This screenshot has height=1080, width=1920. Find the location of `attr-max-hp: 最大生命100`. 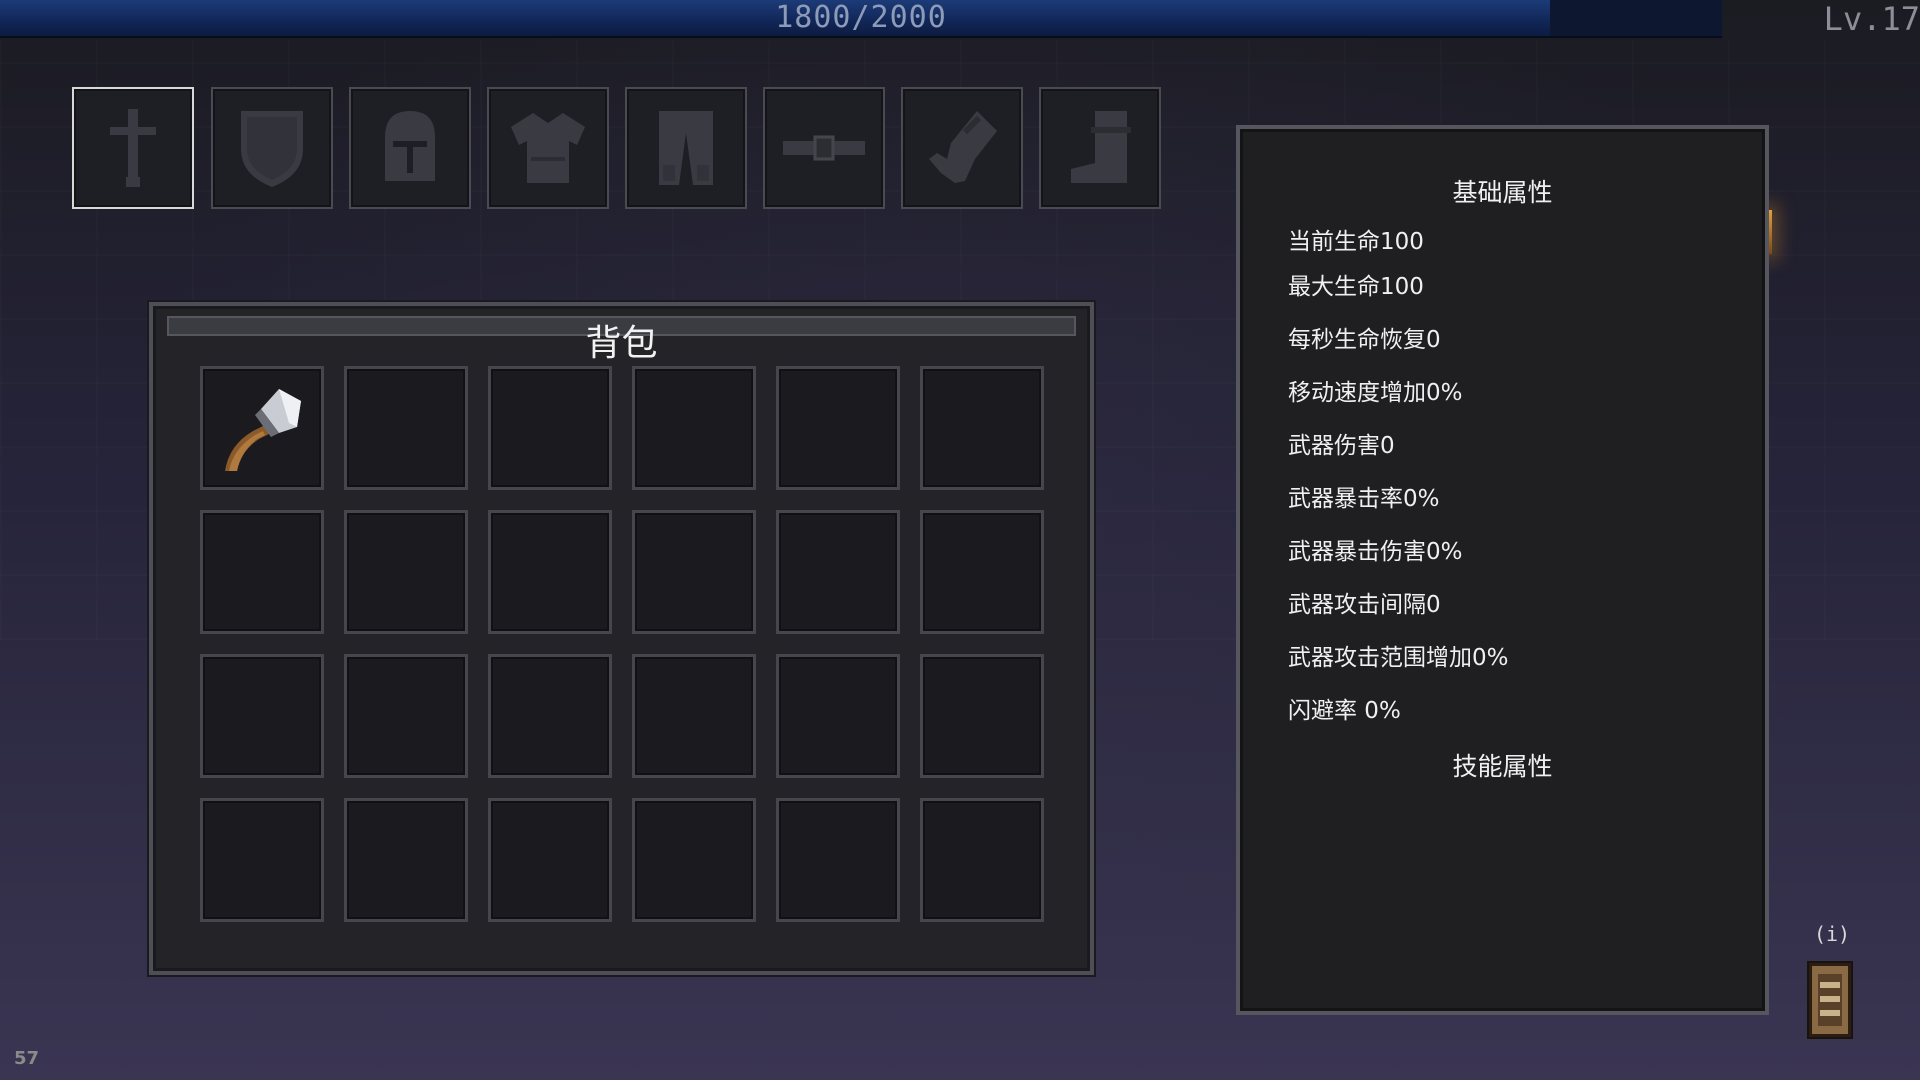

attr-max-hp: 最大生命100 is located at coordinates (1356, 287).